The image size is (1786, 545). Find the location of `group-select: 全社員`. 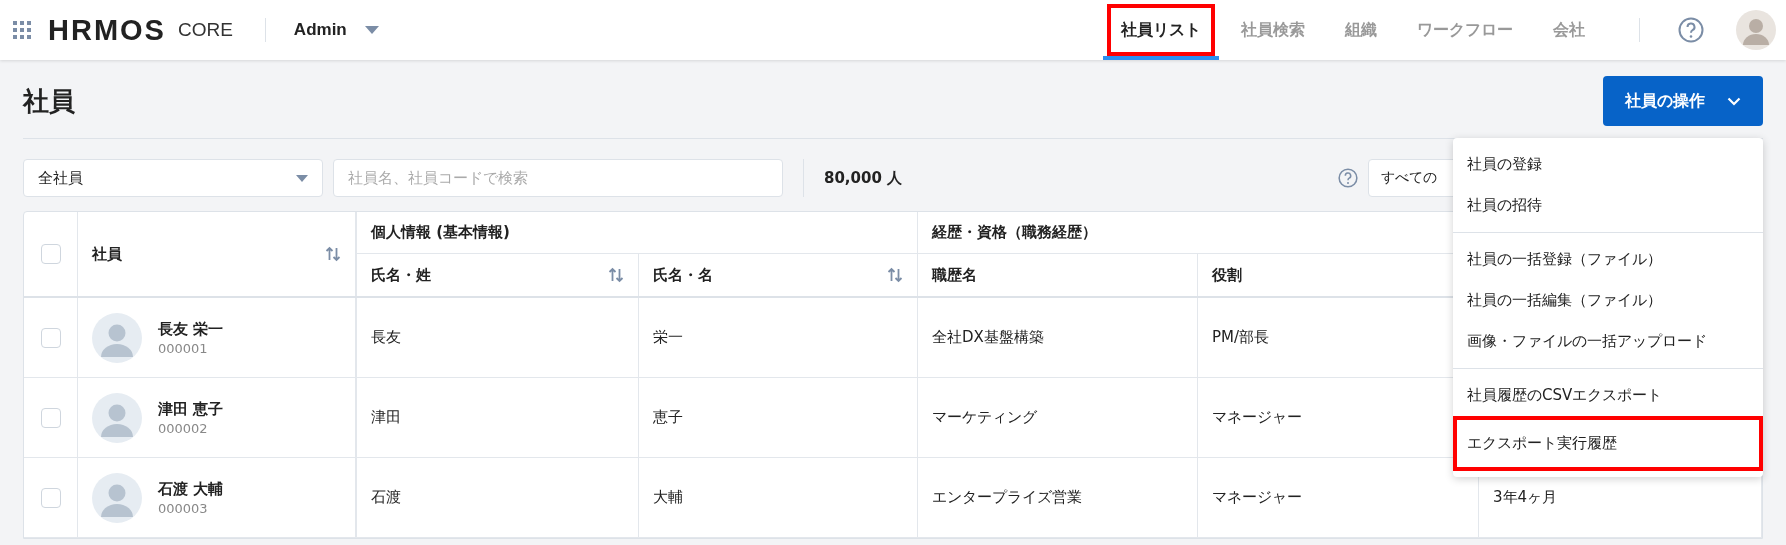

group-select: 全社員 is located at coordinates (173, 178).